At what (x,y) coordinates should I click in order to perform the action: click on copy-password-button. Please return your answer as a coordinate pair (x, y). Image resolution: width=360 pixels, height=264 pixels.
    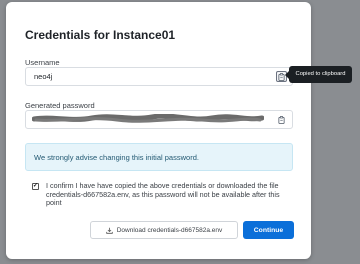
    Looking at the image, I should click on (281, 119).